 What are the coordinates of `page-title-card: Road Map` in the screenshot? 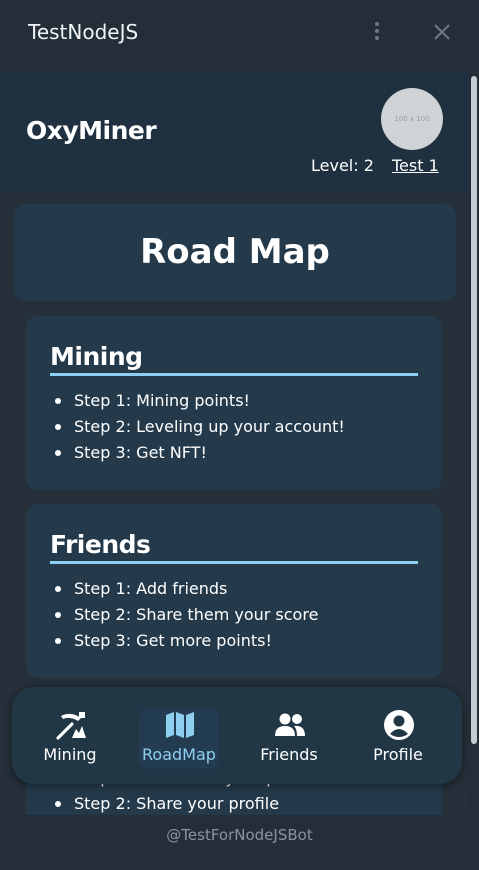 It's located at (235, 252).